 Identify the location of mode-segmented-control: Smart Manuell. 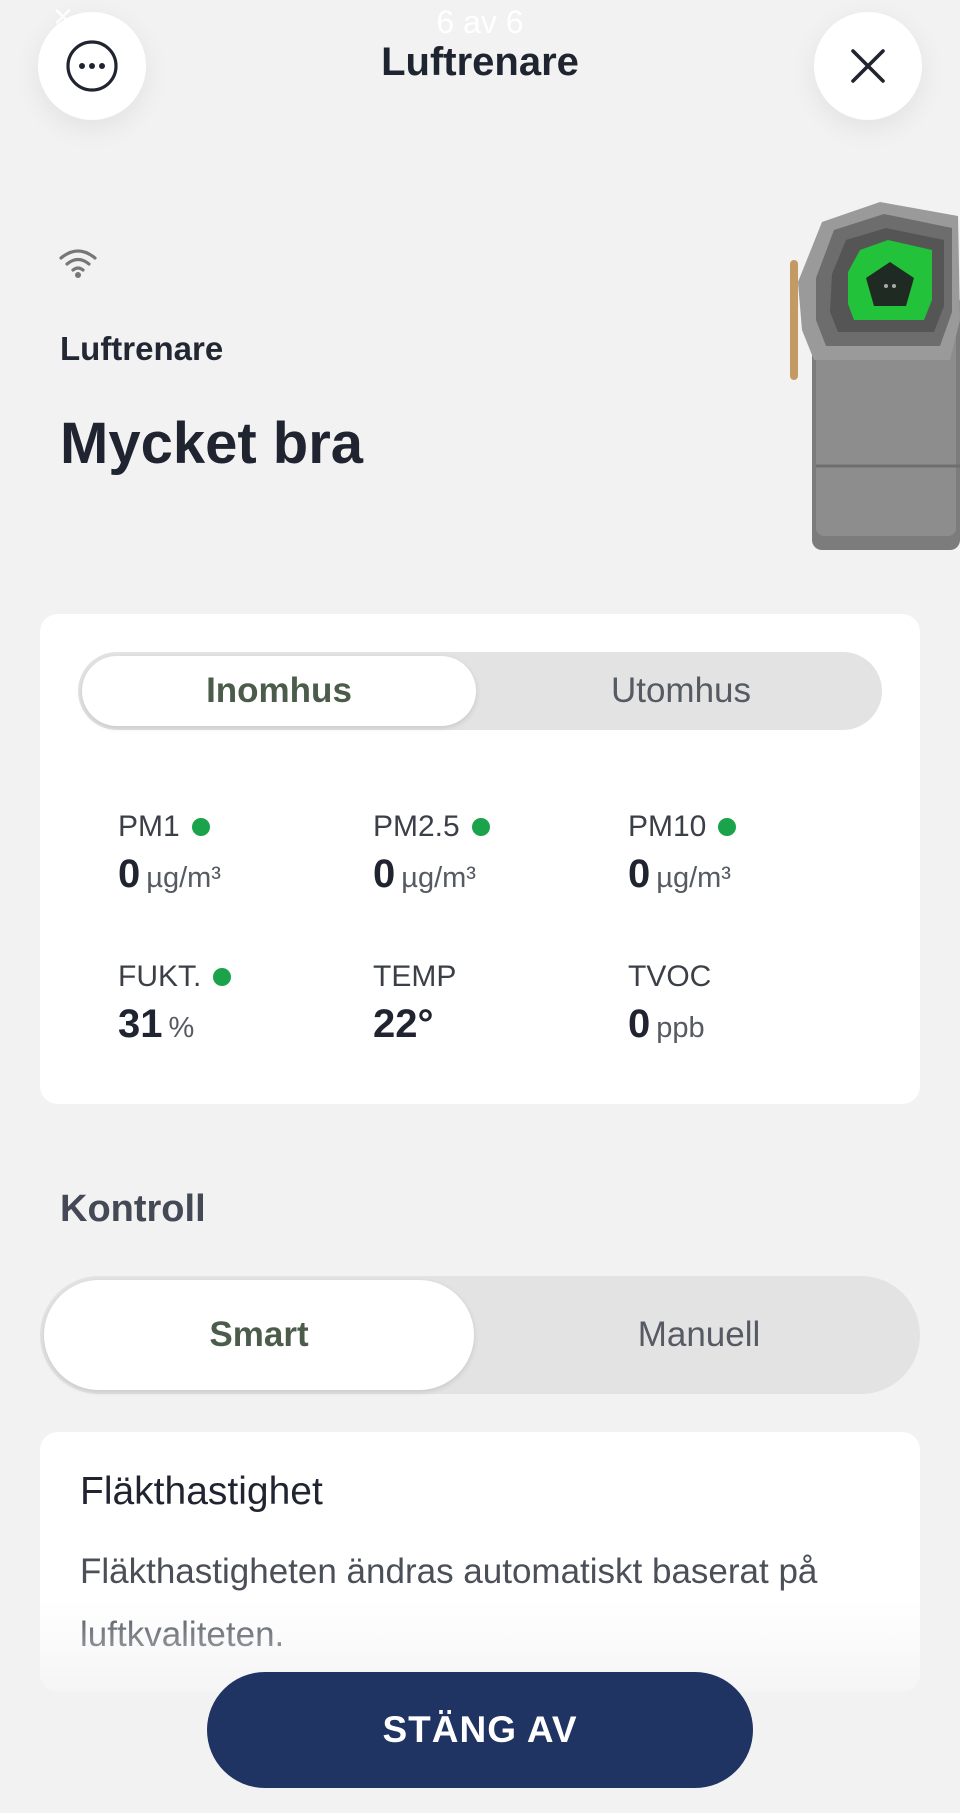
(480, 1335).